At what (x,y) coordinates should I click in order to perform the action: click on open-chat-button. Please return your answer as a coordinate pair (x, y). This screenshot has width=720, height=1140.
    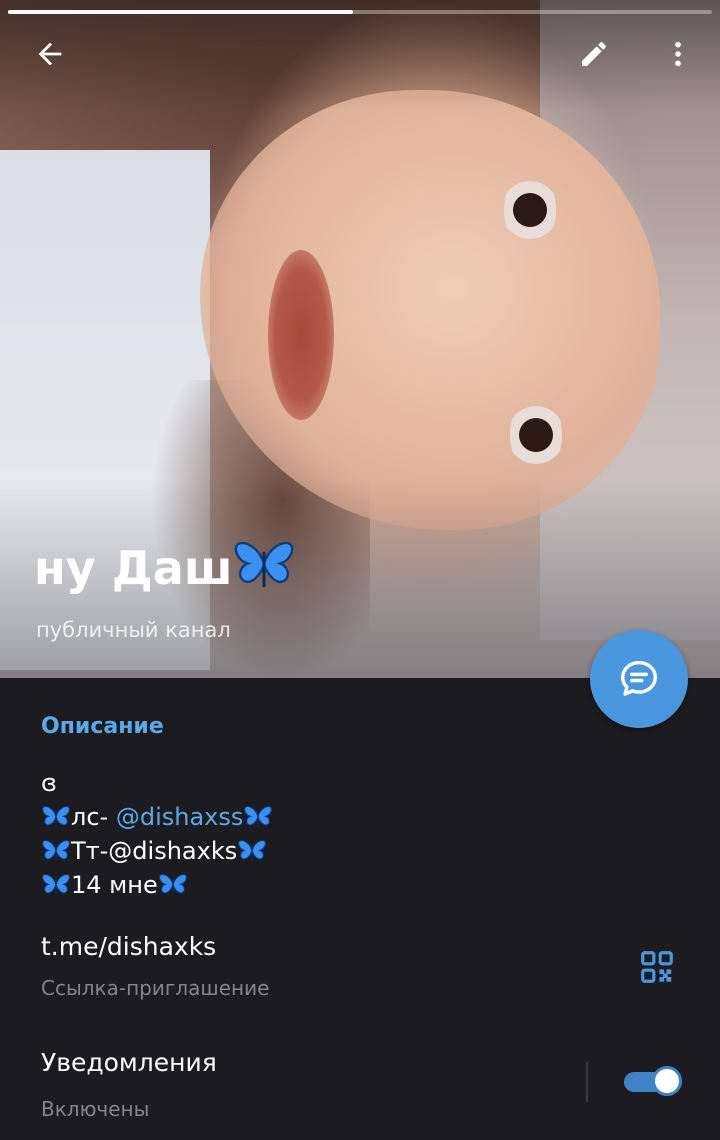
    Looking at the image, I should click on (639, 679).